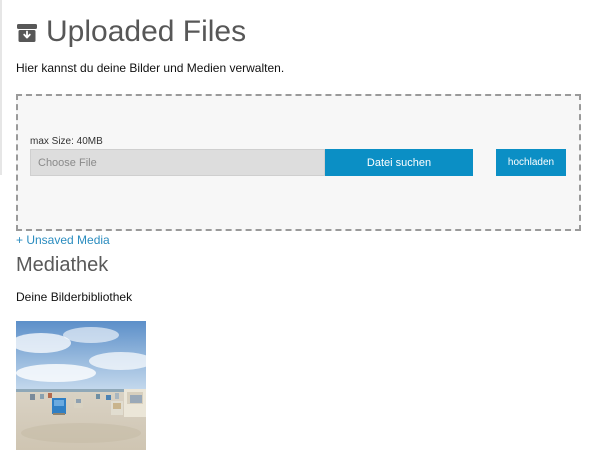 Image resolution: width=600 pixels, height=450 pixels. Describe the element at coordinates (399, 162) in the screenshot. I see `browse-file-button: Datei suchen` at that location.